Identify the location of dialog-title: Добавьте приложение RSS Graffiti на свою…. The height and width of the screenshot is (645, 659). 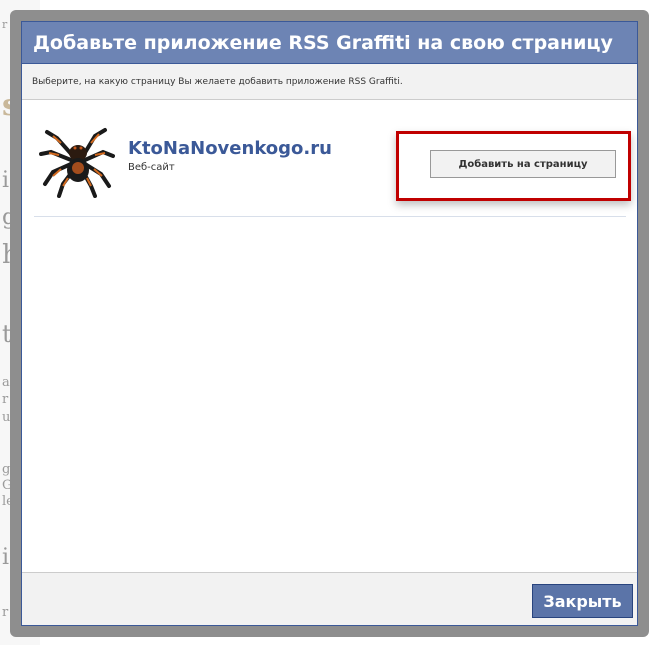
(329, 43).